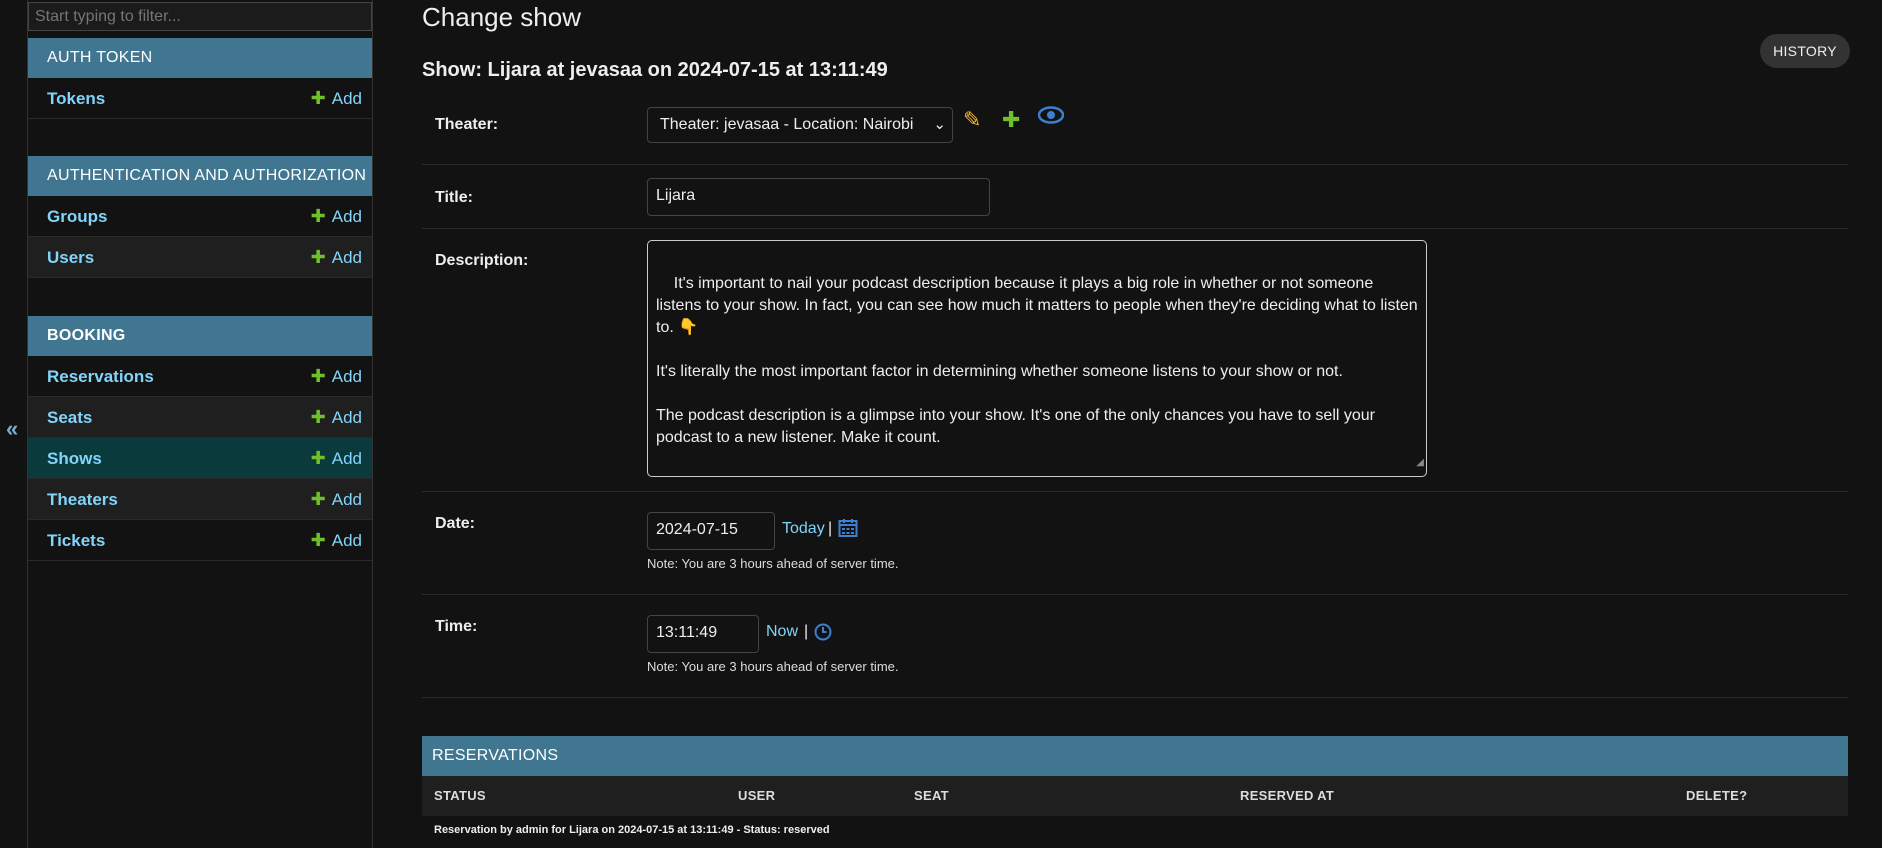 The width and height of the screenshot is (1882, 848). I want to click on sidebar-item-seats: Seats ✚ Add, so click(200, 417).